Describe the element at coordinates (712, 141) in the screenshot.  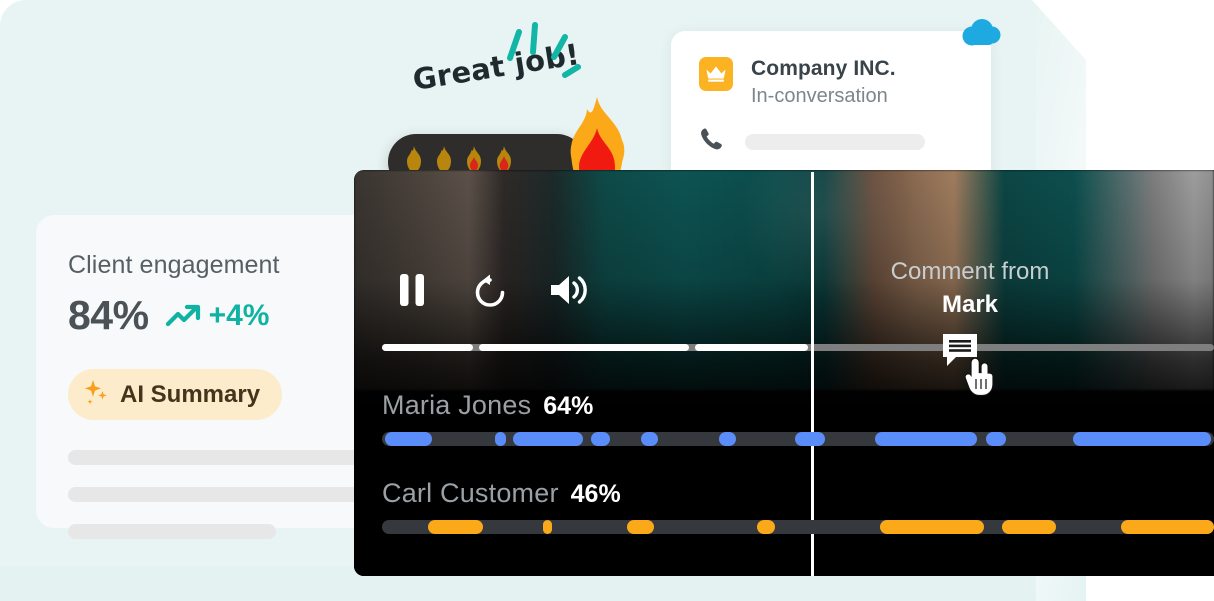
I see `phone-icon` at that location.